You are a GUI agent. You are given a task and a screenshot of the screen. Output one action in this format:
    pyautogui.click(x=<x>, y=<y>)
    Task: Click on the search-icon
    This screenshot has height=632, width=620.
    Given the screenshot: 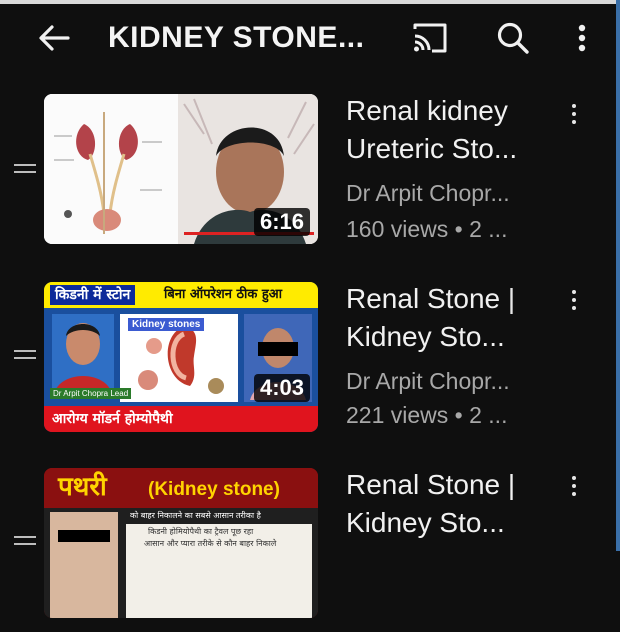 What is the action you would take?
    pyautogui.click(x=513, y=38)
    